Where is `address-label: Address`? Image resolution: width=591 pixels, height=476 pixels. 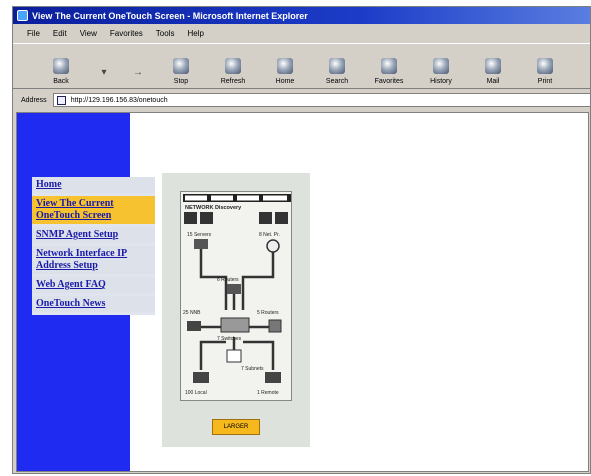
address-label: Address is located at coordinates (34, 100).